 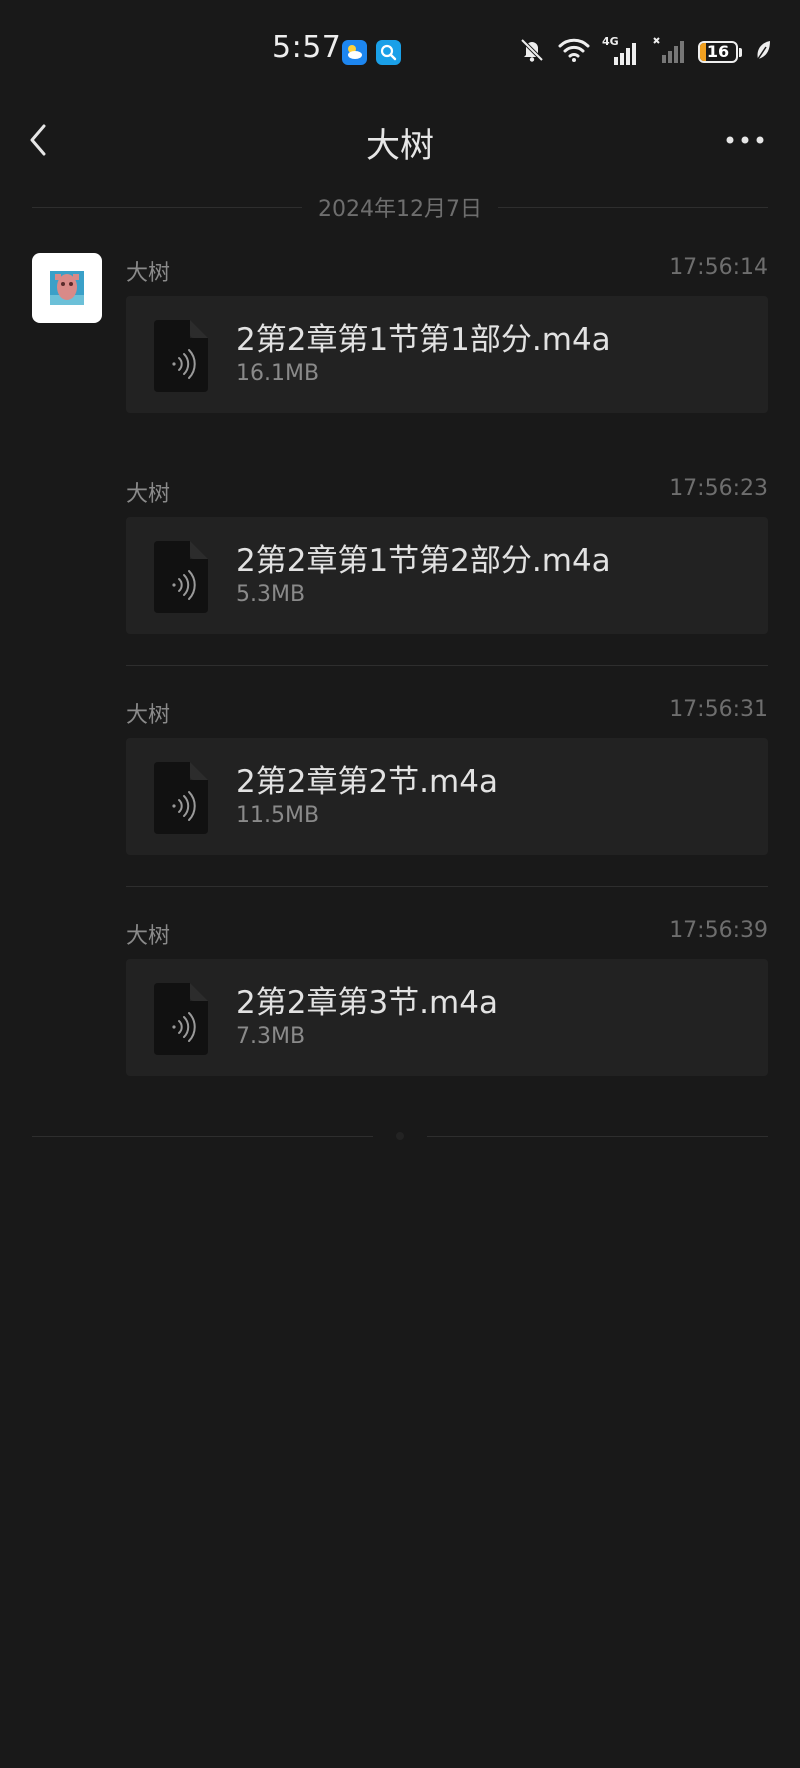 What do you see at coordinates (718, 488) in the screenshot?
I see `message-time: 17:56:23` at bounding box center [718, 488].